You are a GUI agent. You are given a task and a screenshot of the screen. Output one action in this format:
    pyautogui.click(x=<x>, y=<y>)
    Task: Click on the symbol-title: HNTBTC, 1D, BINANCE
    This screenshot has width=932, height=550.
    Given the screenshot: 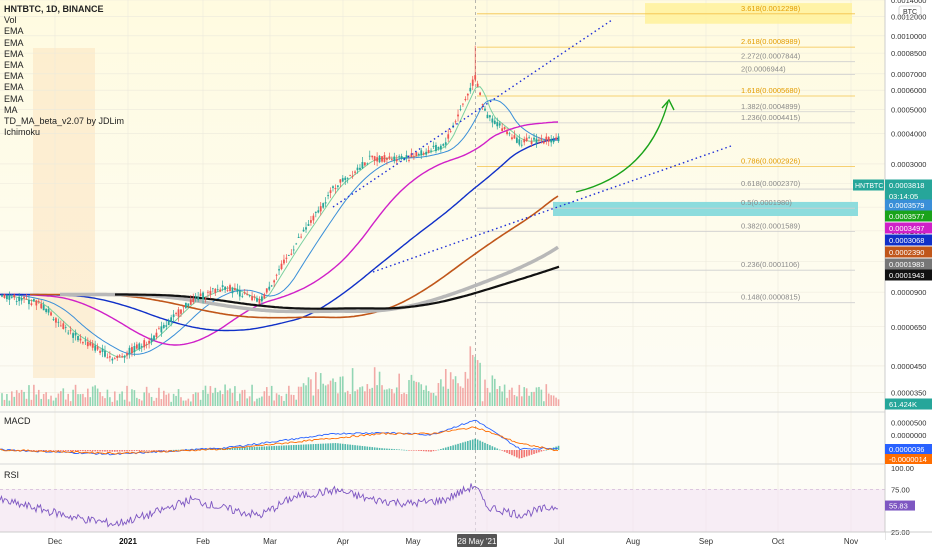 What is the action you would take?
    pyautogui.click(x=54, y=9)
    